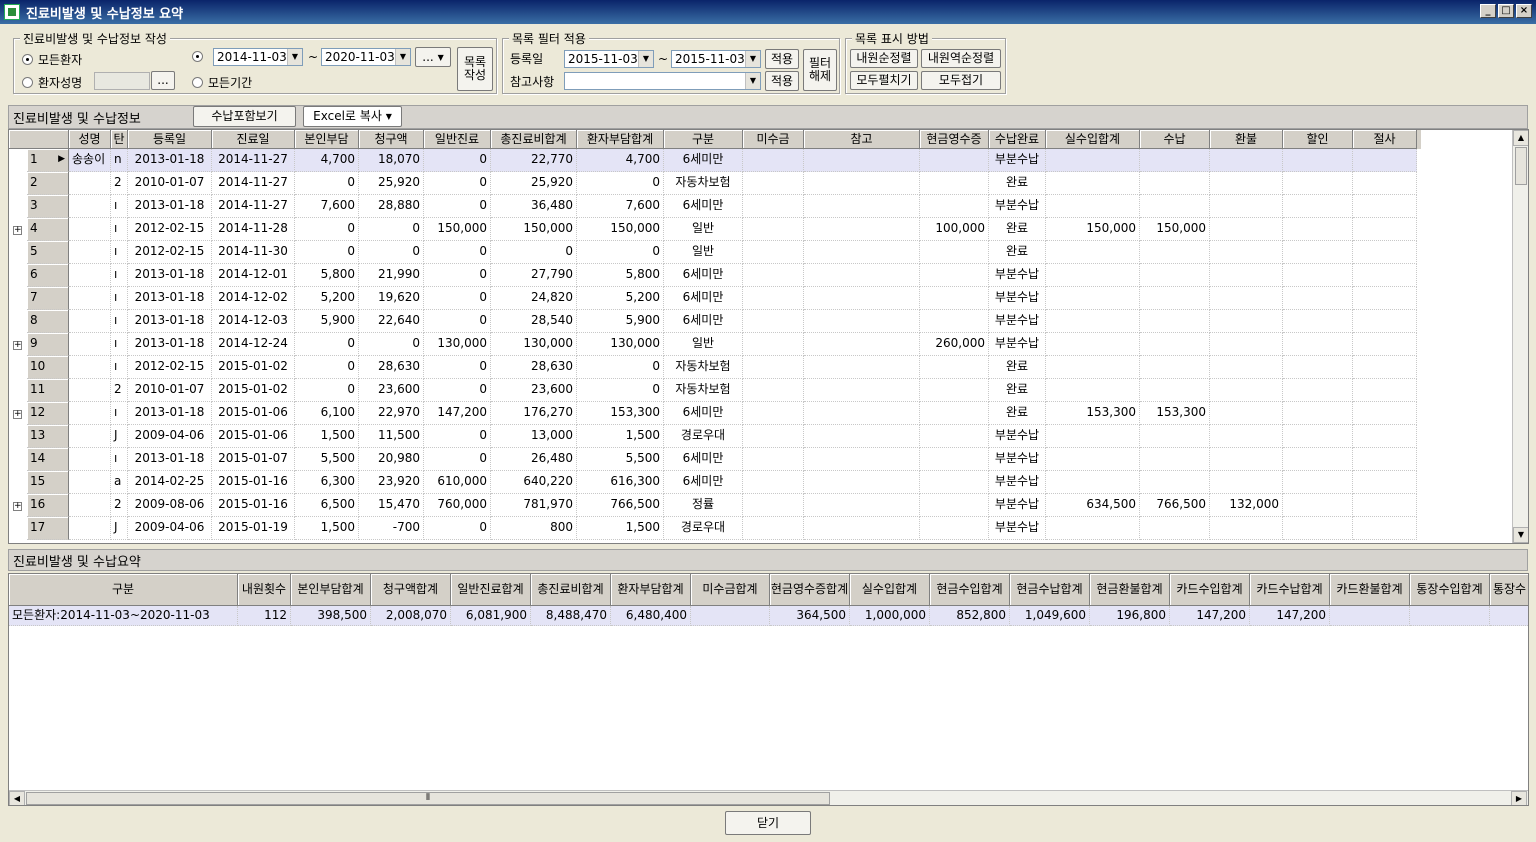 The width and height of the screenshot is (1536, 842). Describe the element at coordinates (620, 139) in the screenshot. I see `column-header: 환자부담합계` at that location.